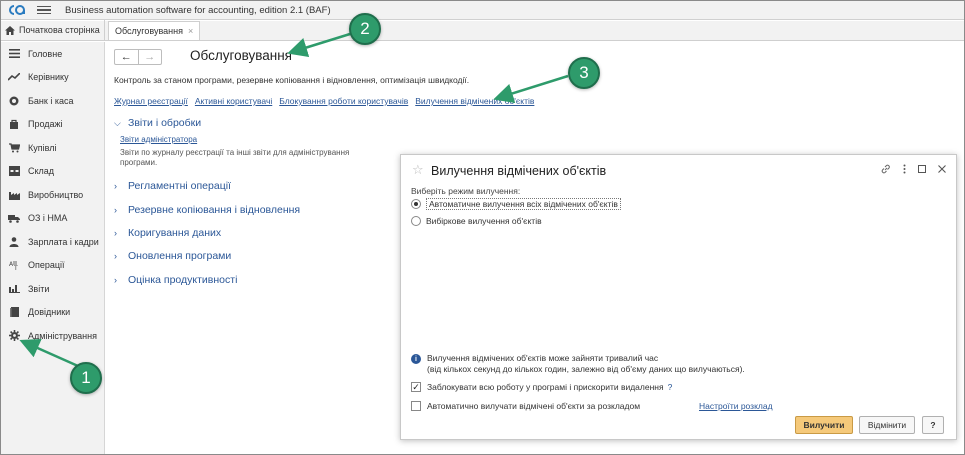 The height and width of the screenshot is (455, 965). I want to click on section-reports: ⌵ Звіти і обробки, so click(157, 123).